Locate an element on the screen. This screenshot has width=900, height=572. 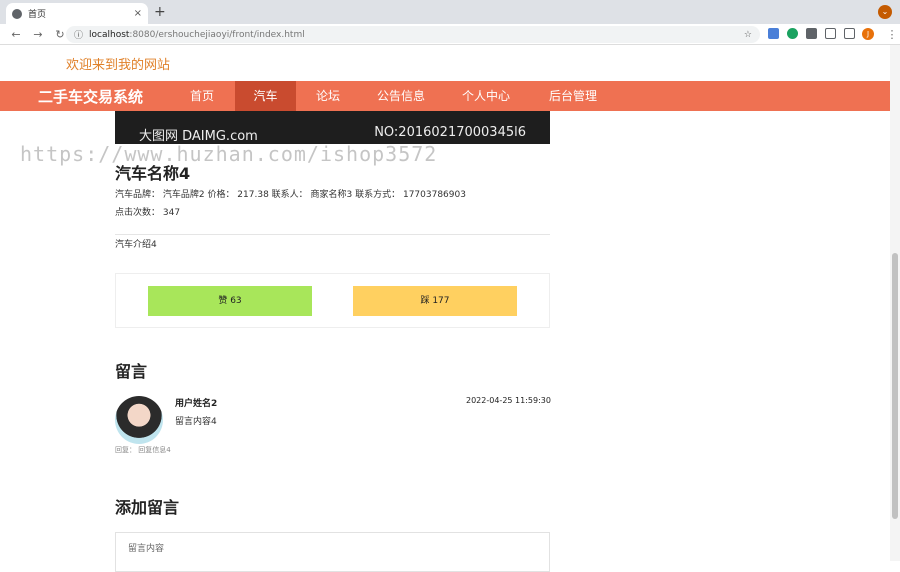
car-title: 汽车名称4 is located at coordinates (153, 173).